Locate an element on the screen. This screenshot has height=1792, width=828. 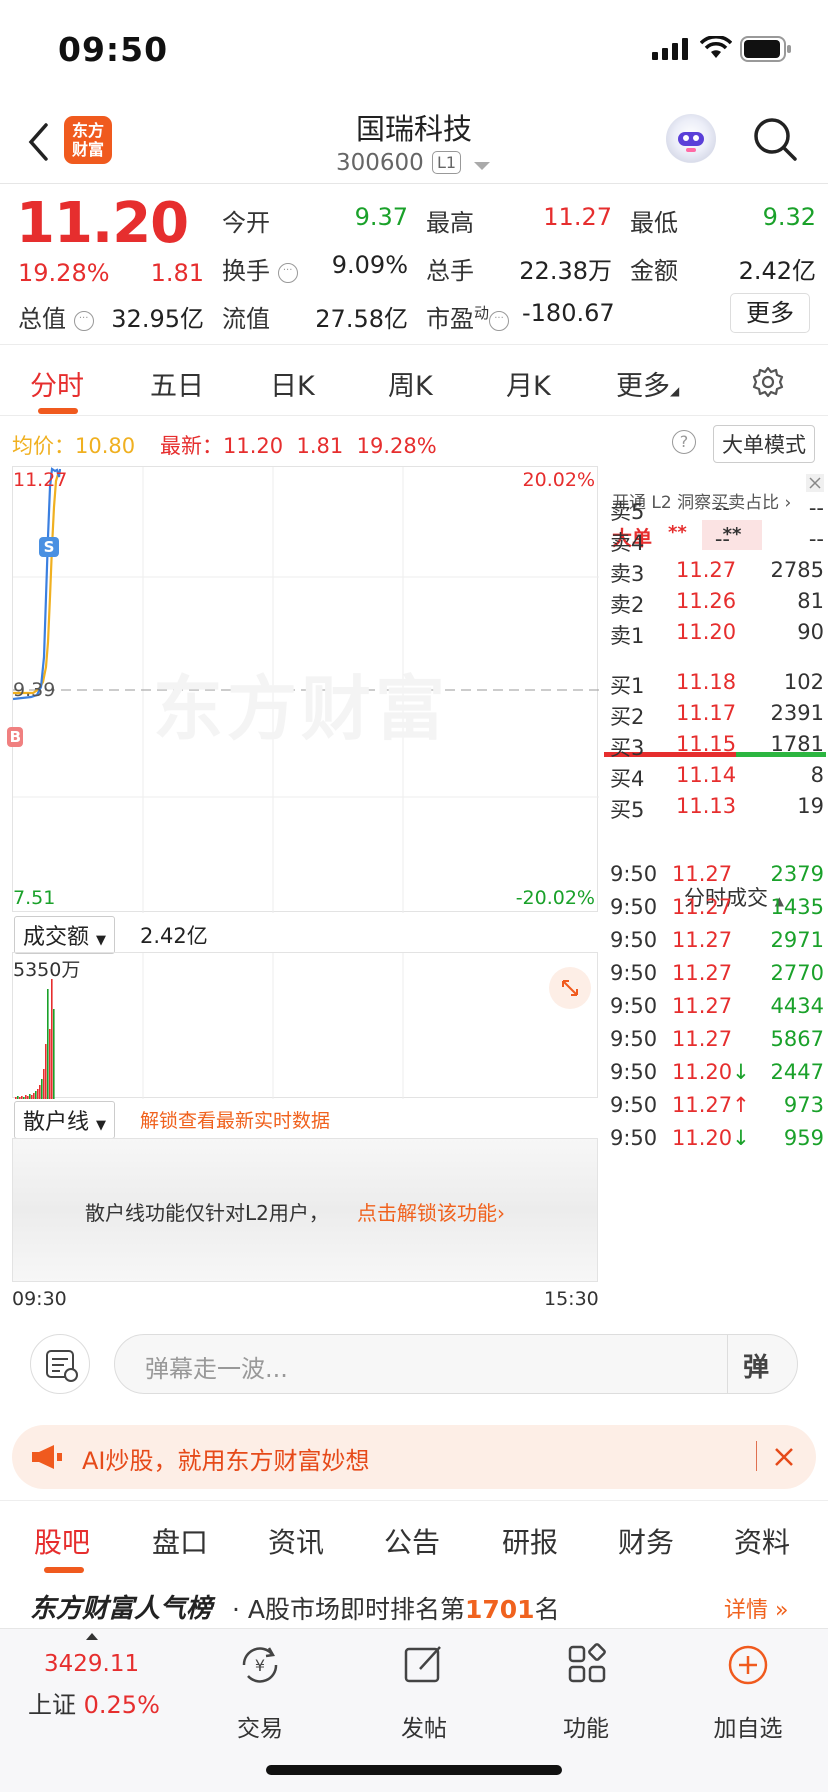
ask-volume: 81 is located at coordinates (810, 601).